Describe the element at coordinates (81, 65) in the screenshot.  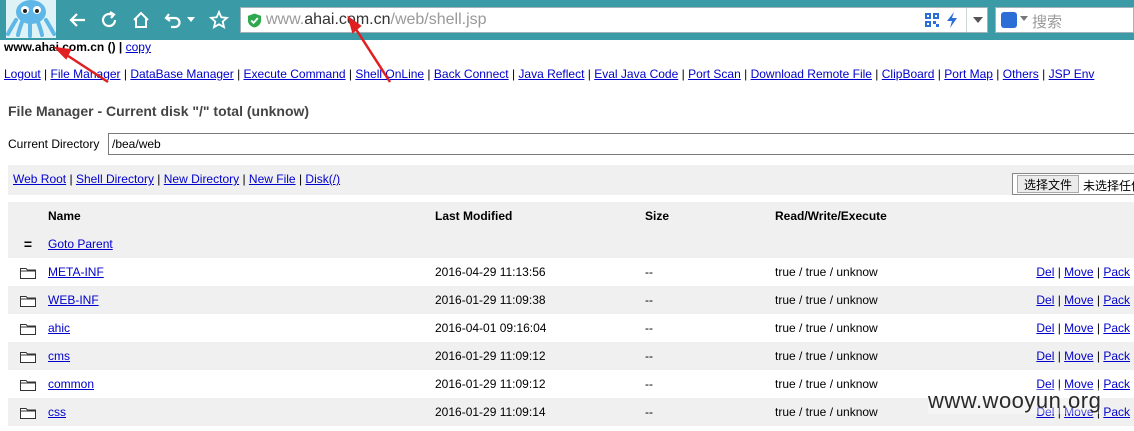
I see `arrow-to-host` at that location.